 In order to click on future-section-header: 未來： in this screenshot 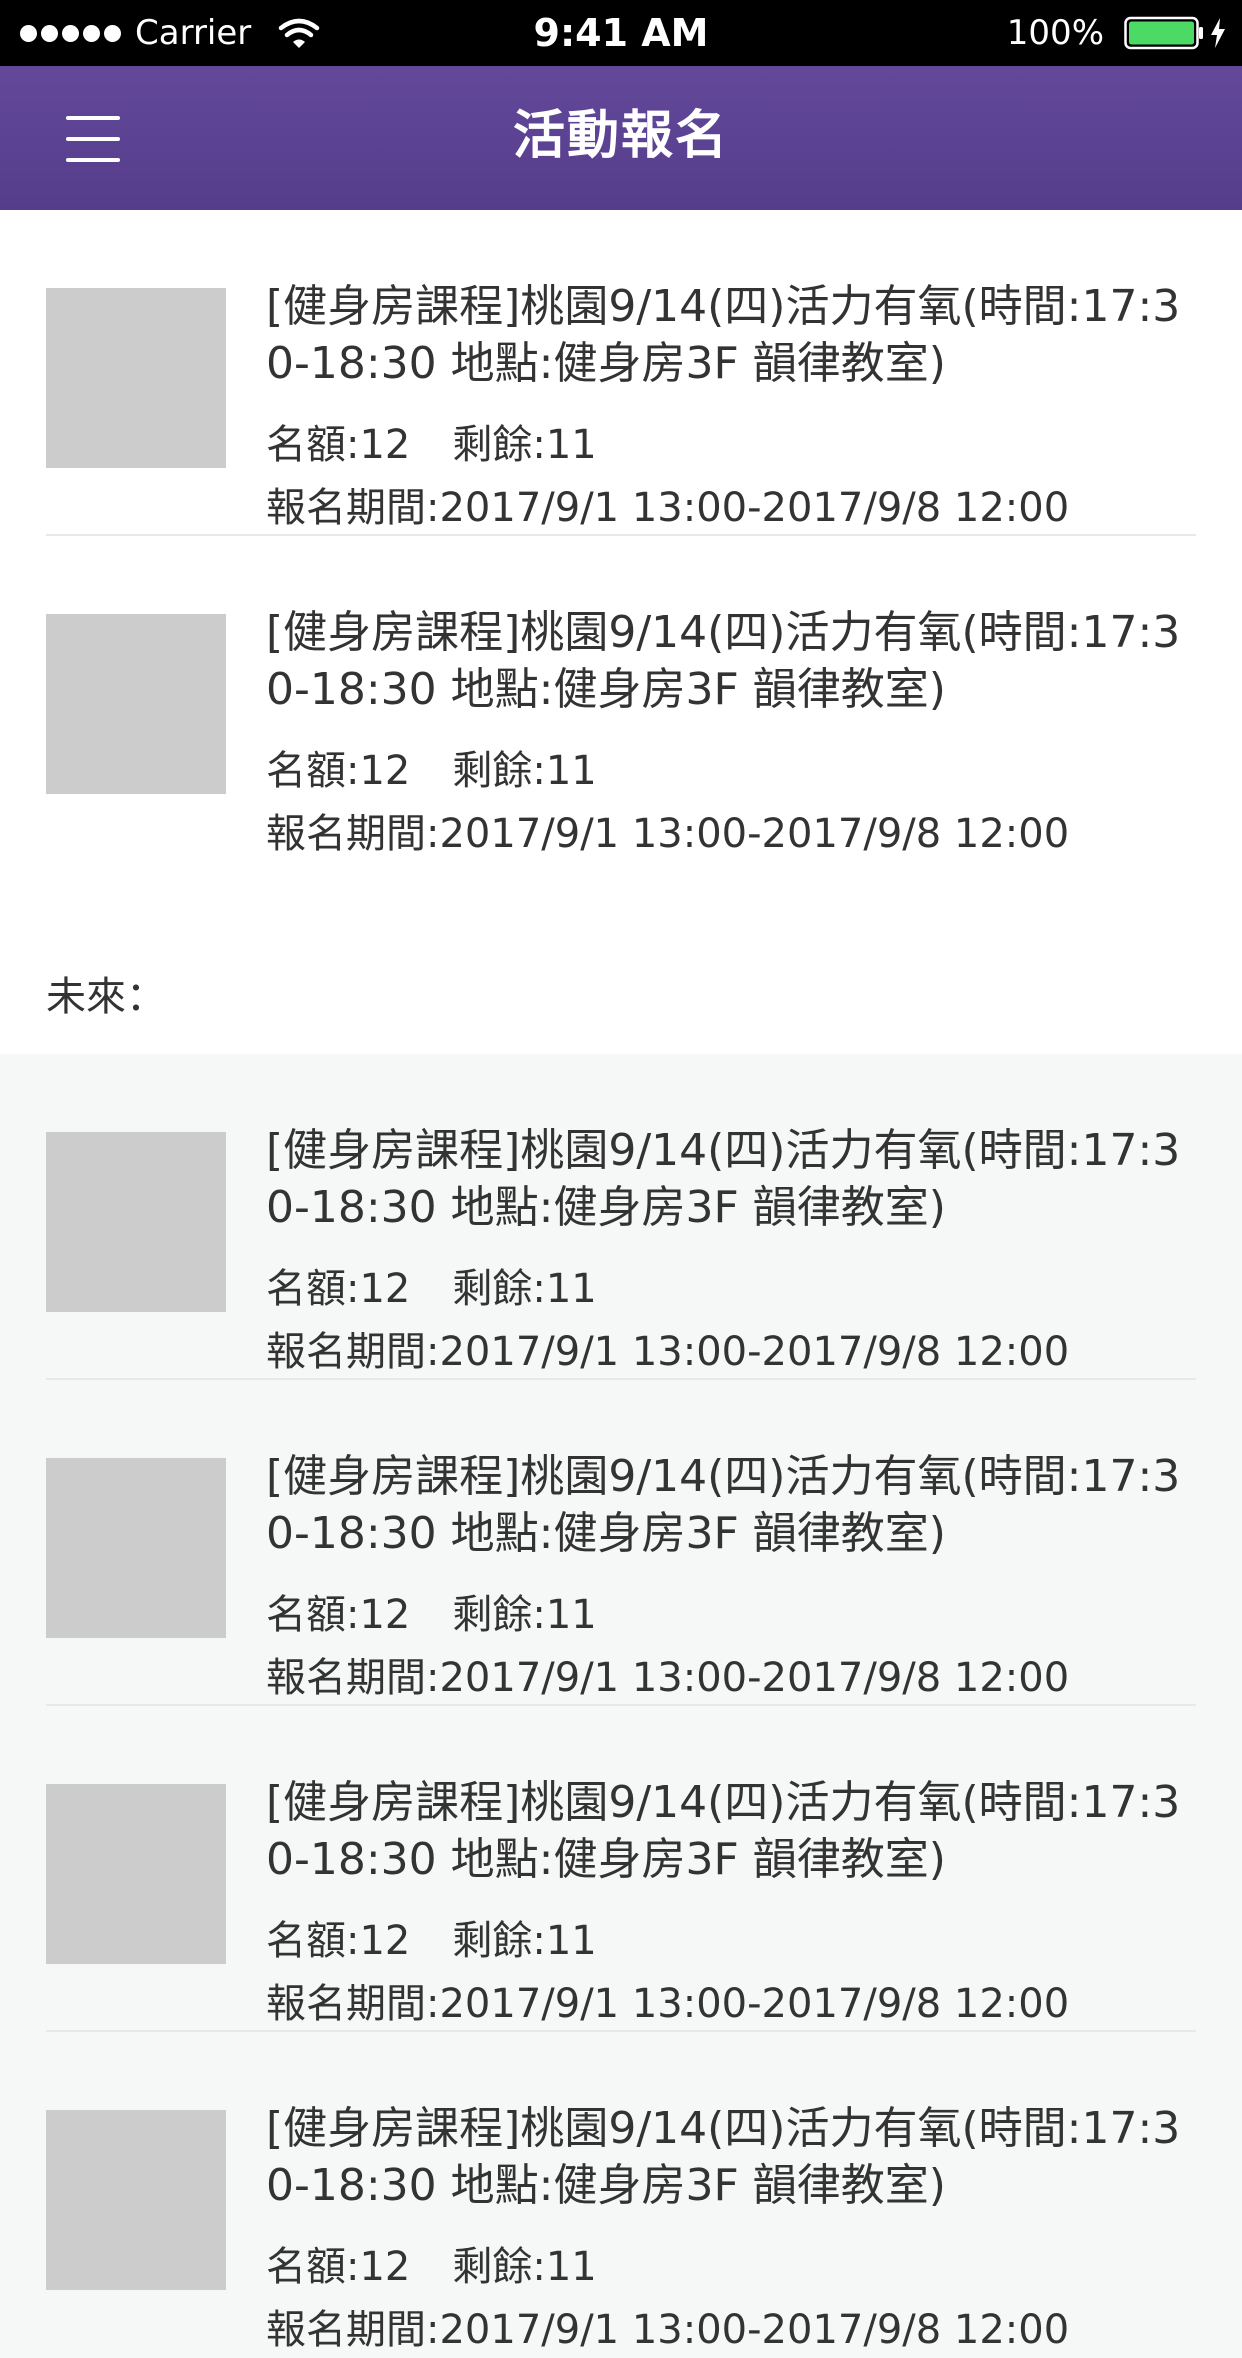, I will do `click(621, 977)`.